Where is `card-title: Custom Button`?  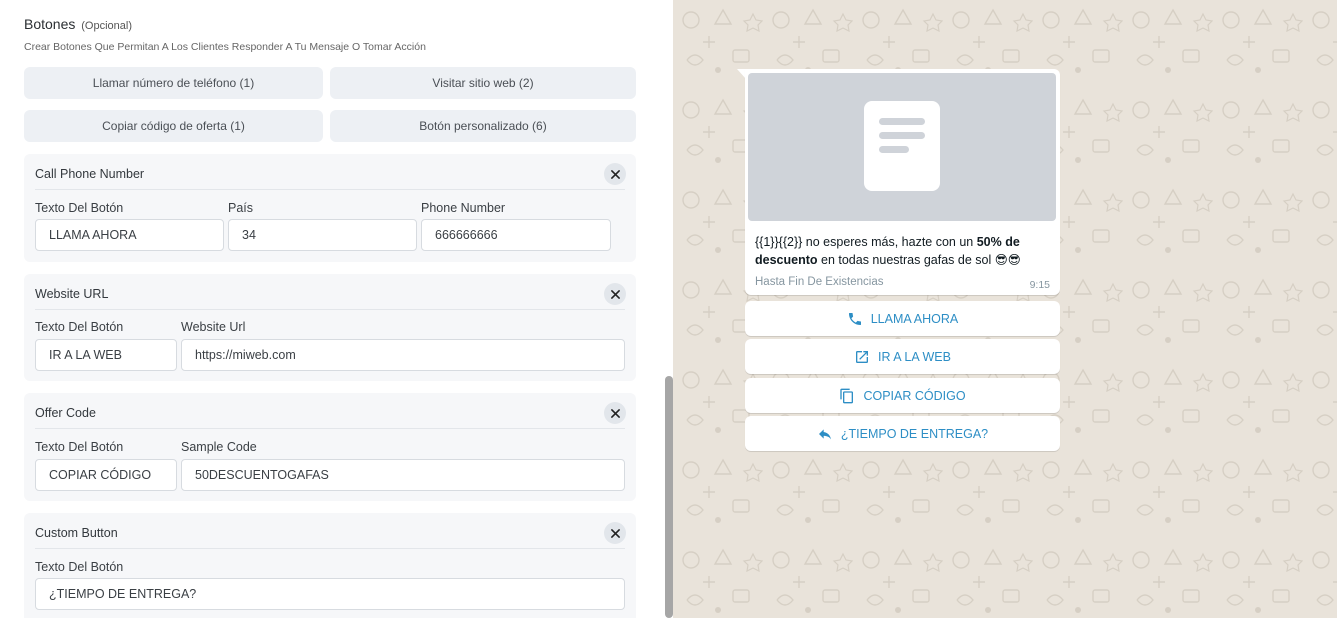
card-title: Custom Button is located at coordinates (76, 533).